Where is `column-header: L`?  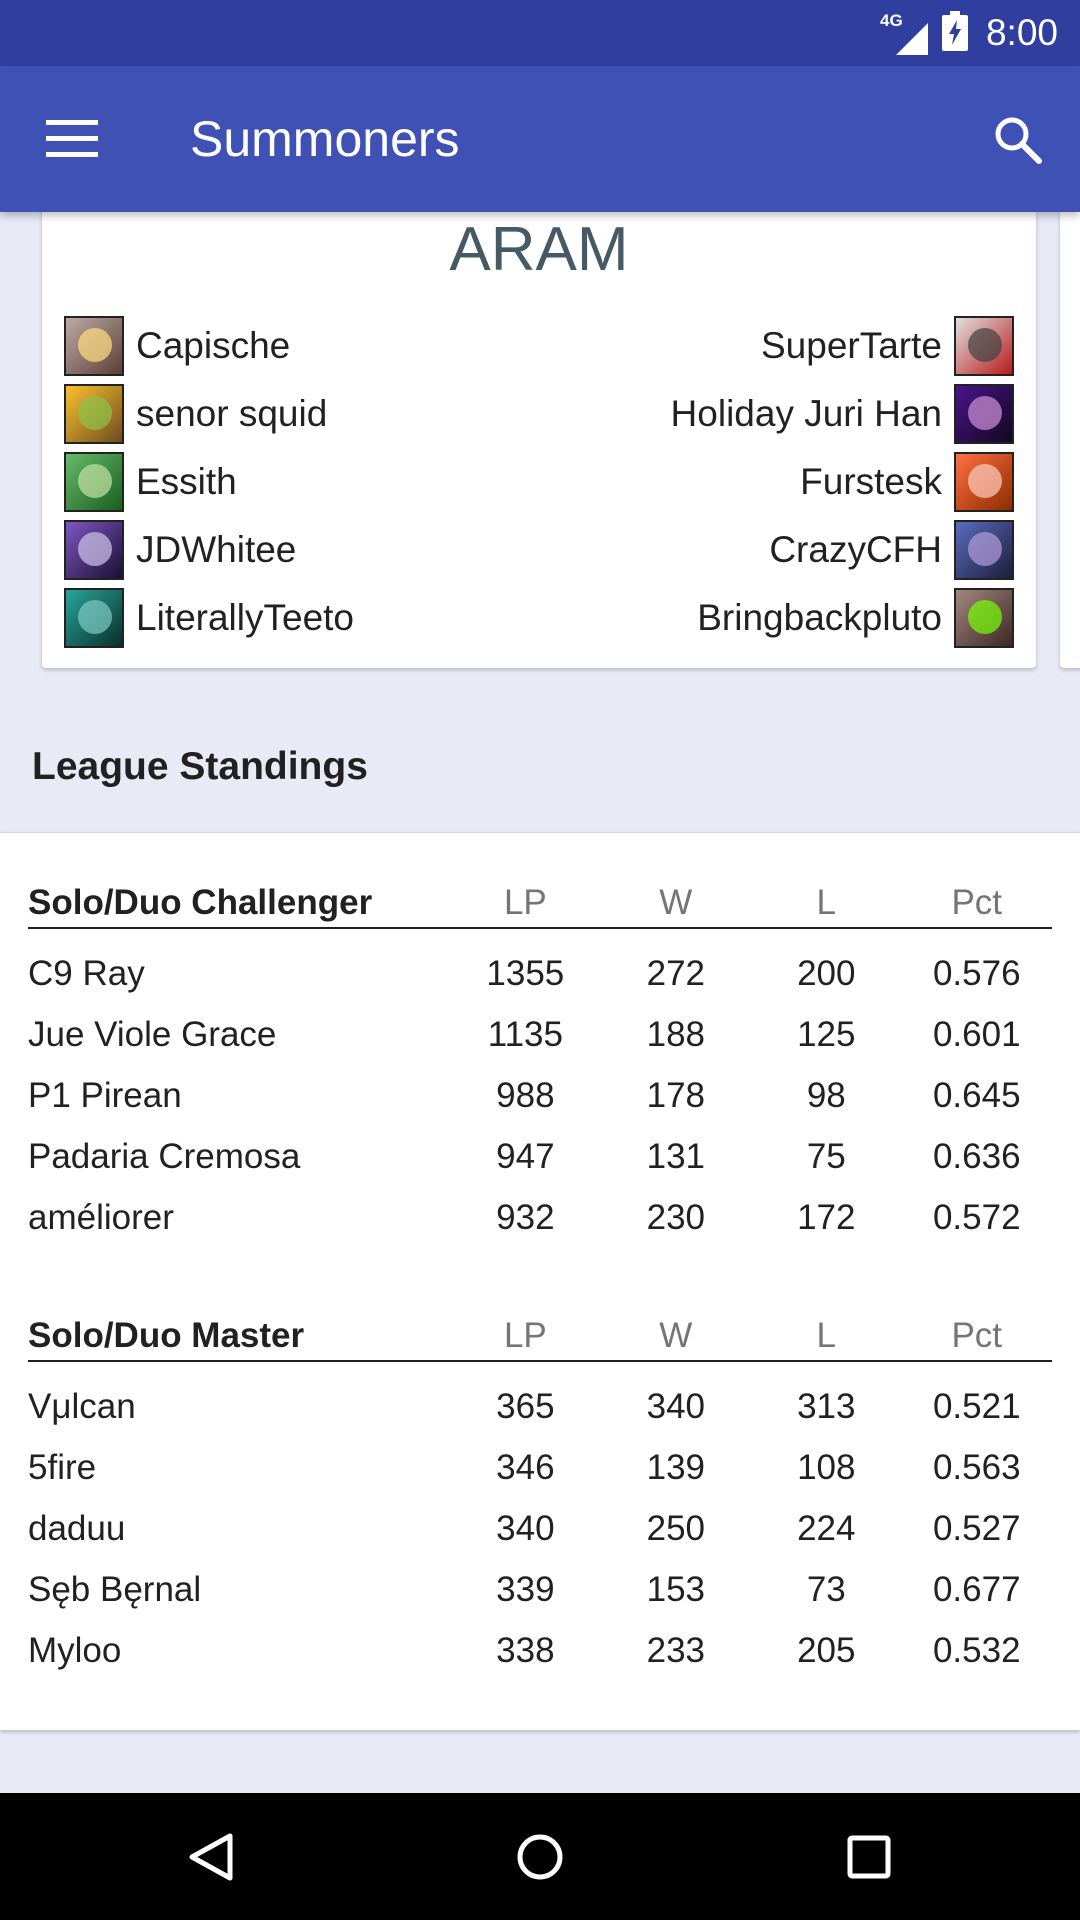 column-header: L is located at coordinates (826, 1335).